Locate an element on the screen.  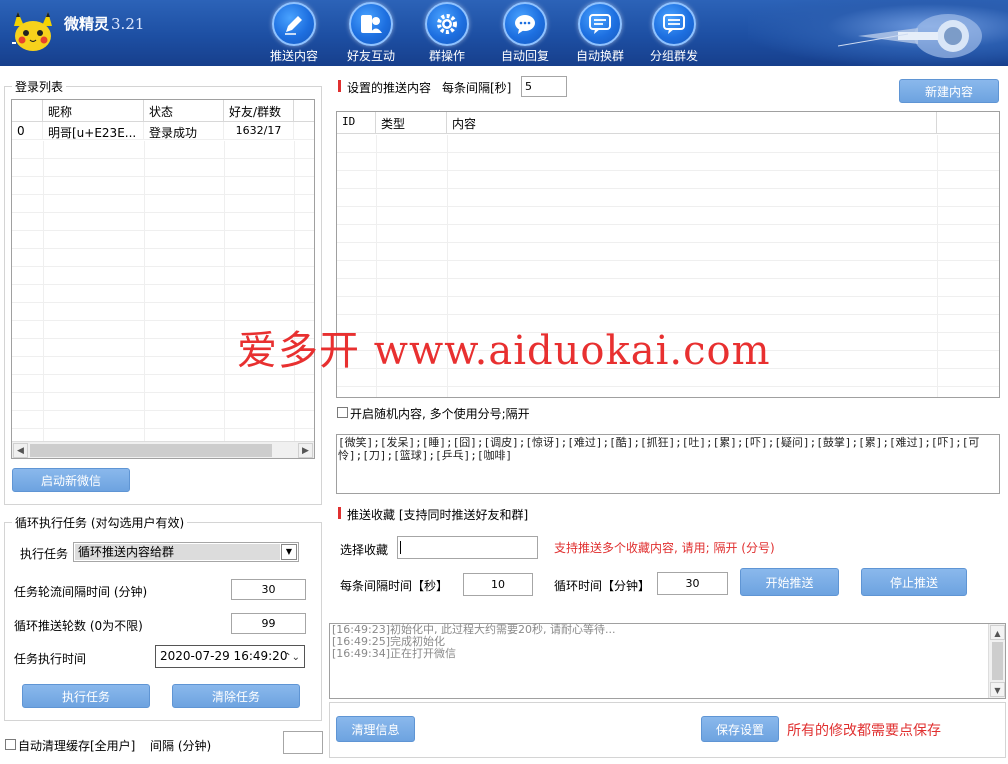
auto-clean-label: 自动清理缓存[全用户] is located at coordinates (77, 746).